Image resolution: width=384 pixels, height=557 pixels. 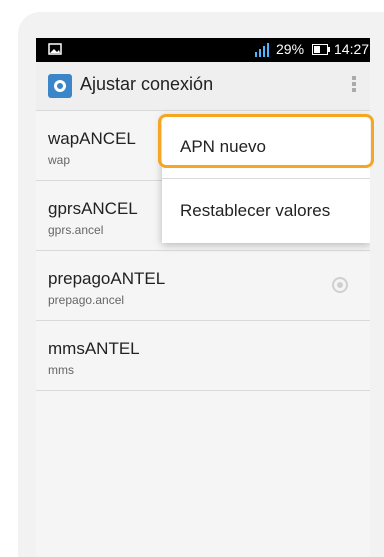 I want to click on apn-item-mmsantel: mmsANTEL mms, so click(x=203, y=356).